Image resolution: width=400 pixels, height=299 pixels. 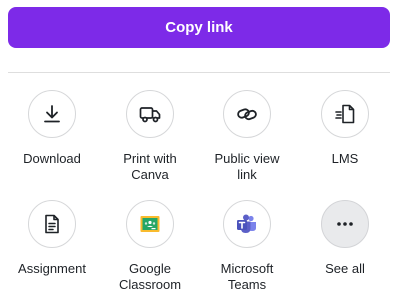 I want to click on share-option-label: Download, so click(x=52, y=158).